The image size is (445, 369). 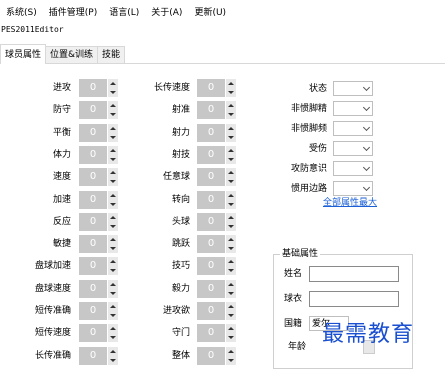 I want to click on menu-update: 更新(U), so click(x=207, y=11).